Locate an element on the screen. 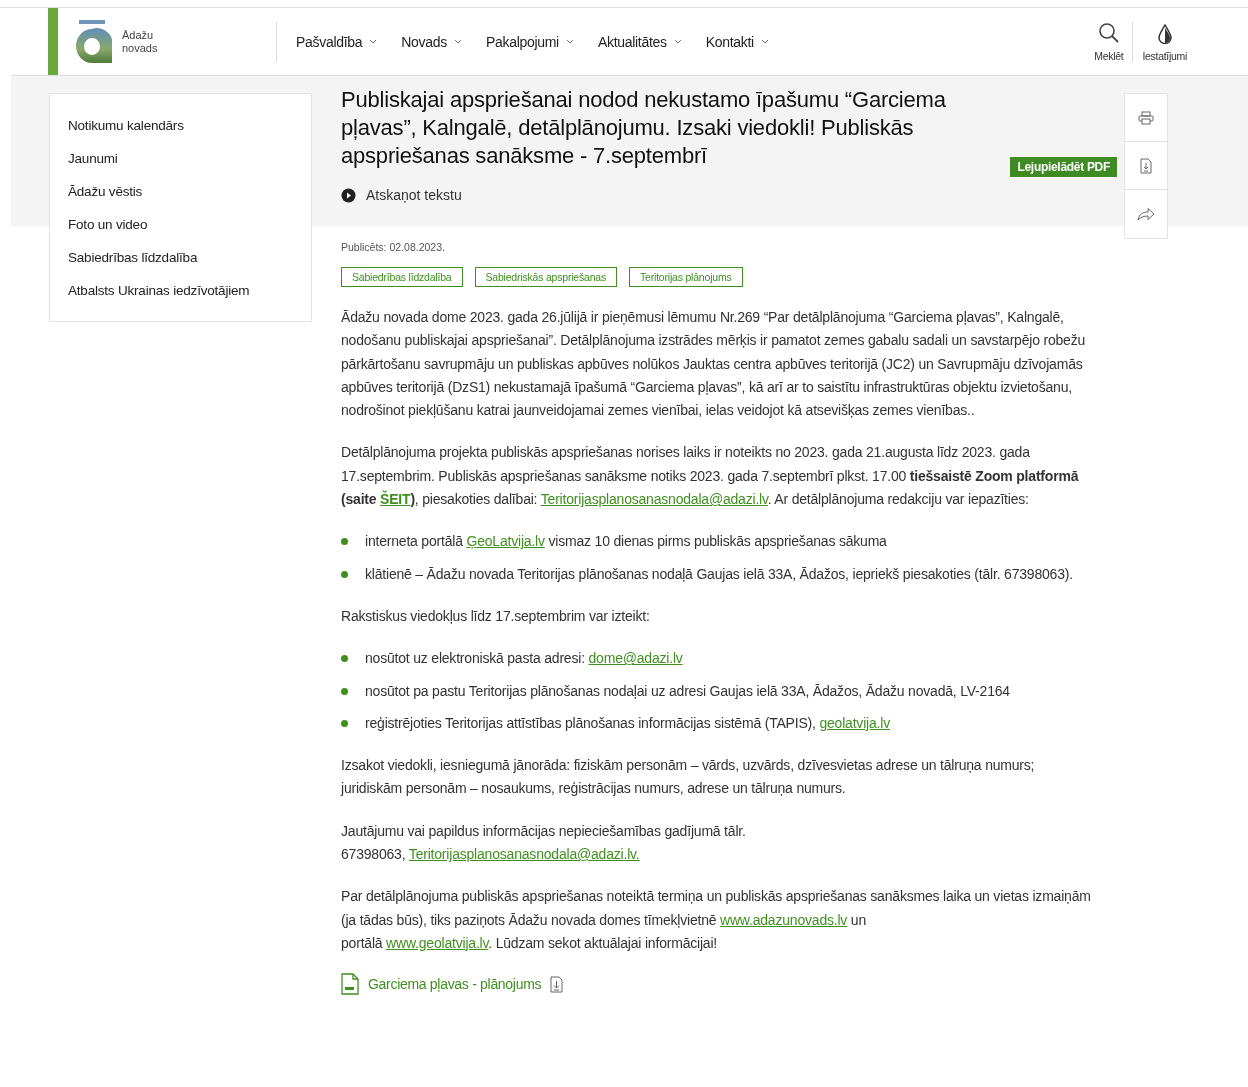  pdf-file-icon is located at coordinates (350, 984).